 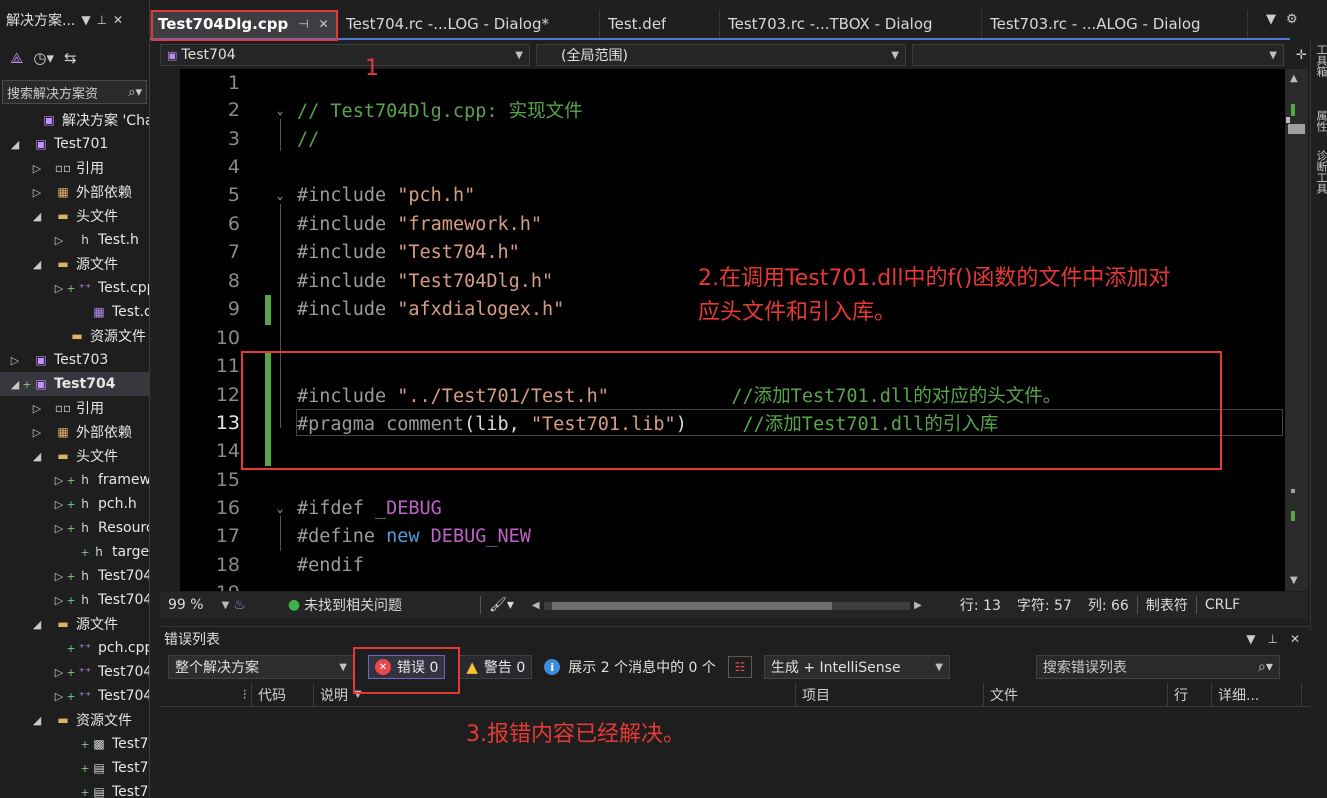 What do you see at coordinates (496, 667) in the screenshot?
I see `warnings-filter-button: ▲ 警告 0` at bounding box center [496, 667].